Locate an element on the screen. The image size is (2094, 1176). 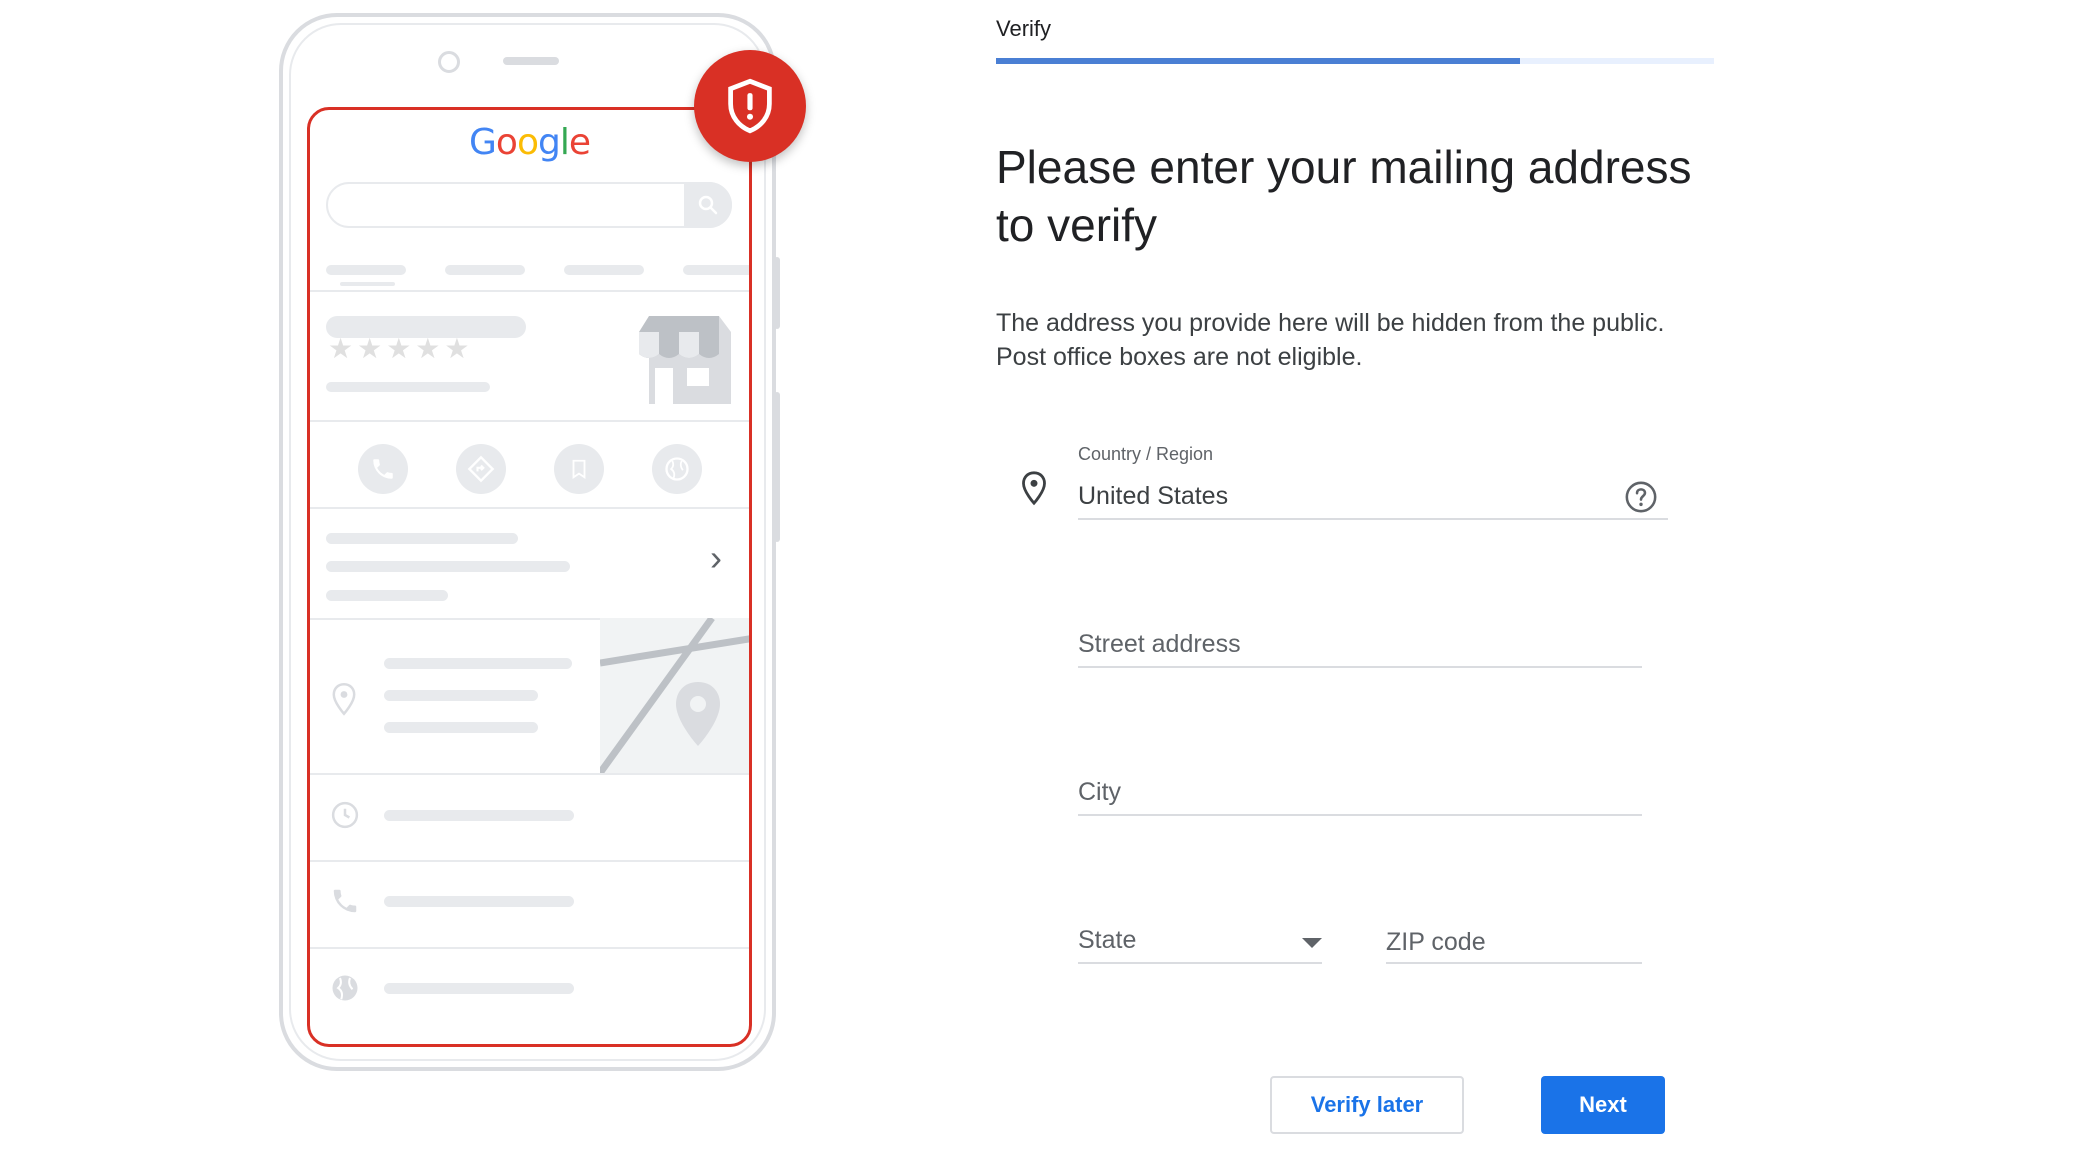
next-button: Next is located at coordinates (1603, 1105).